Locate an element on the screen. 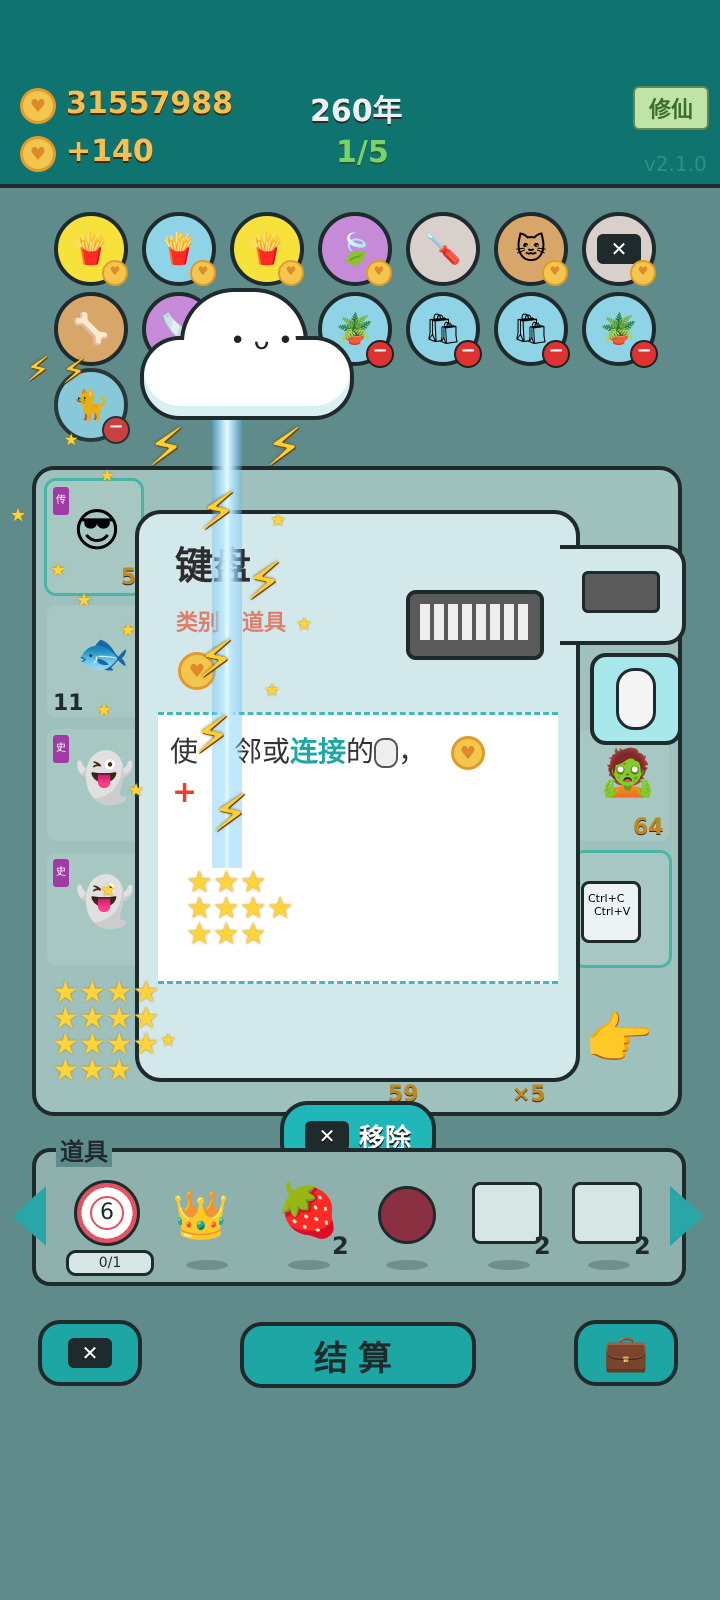  backpack-button: 💼 is located at coordinates (626, 1353).